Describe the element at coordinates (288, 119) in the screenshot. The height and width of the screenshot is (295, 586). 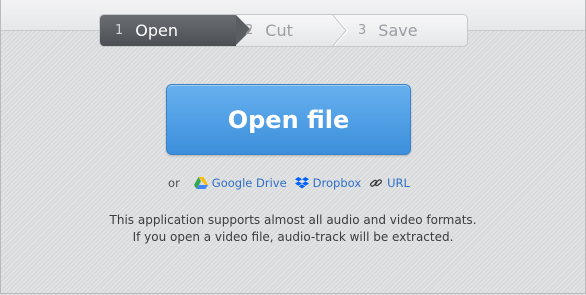
I see `open-file-button: Open file` at that location.